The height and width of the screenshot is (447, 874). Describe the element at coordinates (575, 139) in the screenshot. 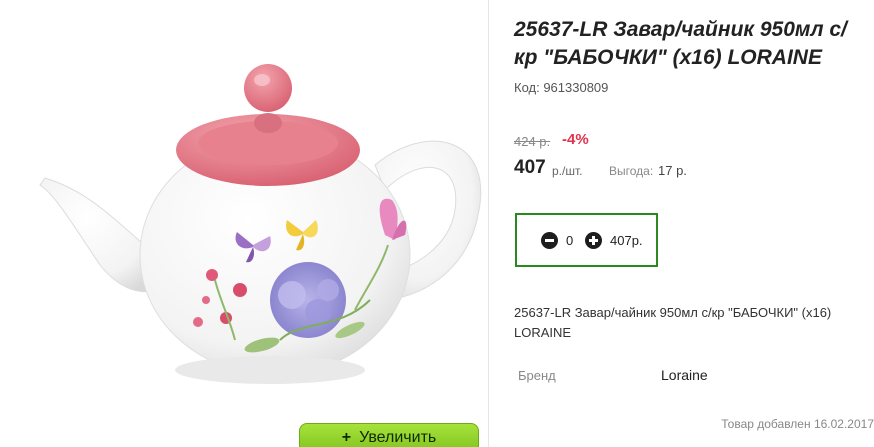

I see `discount-badge: -4%` at that location.